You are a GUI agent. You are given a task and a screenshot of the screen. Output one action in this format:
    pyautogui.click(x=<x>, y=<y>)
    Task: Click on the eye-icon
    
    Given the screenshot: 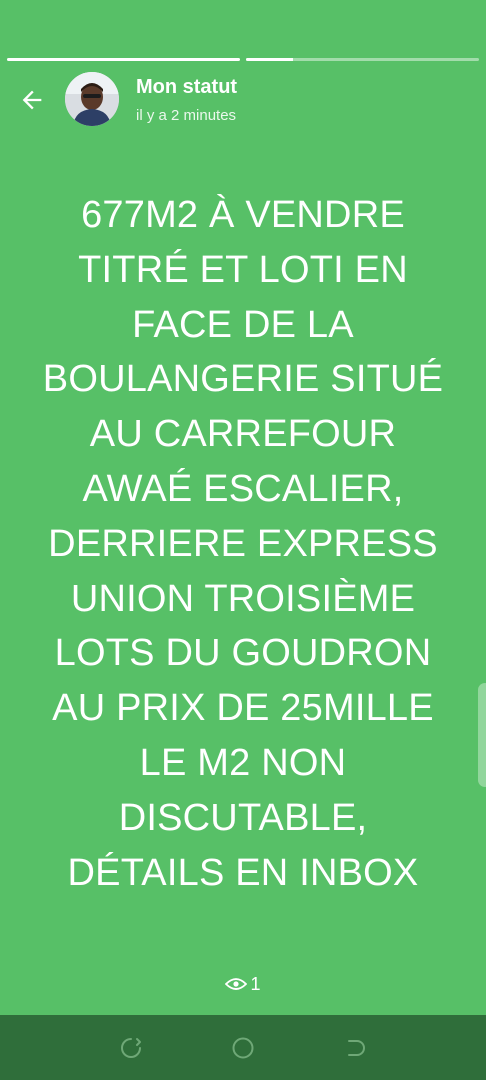 What is the action you would take?
    pyautogui.click(x=236, y=984)
    